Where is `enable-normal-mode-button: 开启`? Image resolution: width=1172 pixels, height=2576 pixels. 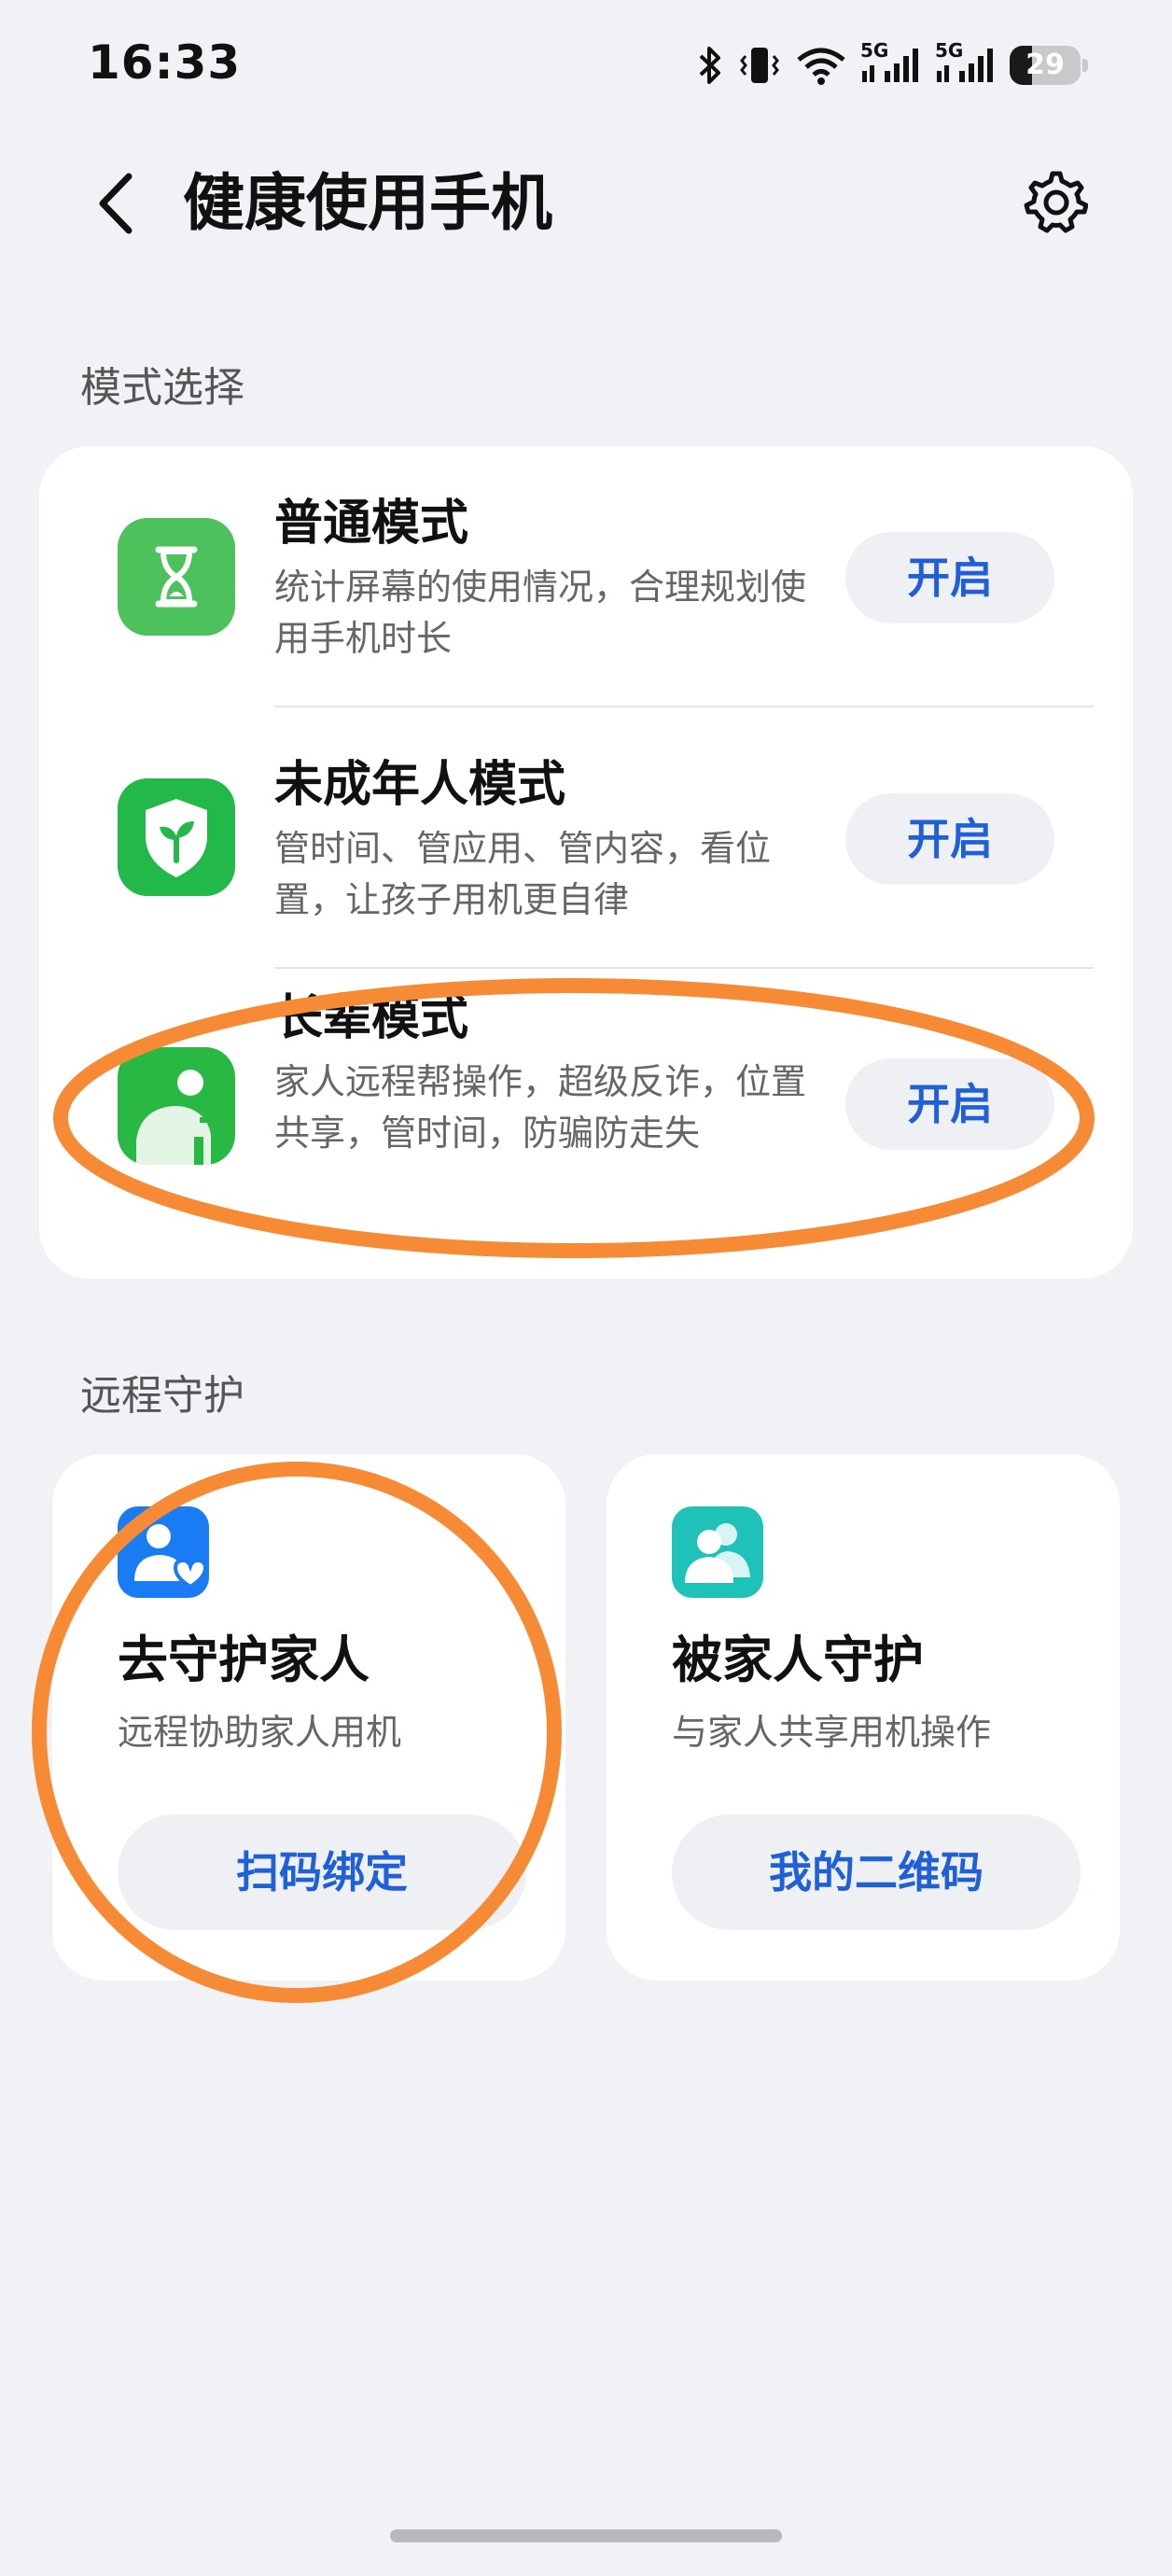
enable-normal-mode-button: 开启 is located at coordinates (949, 577).